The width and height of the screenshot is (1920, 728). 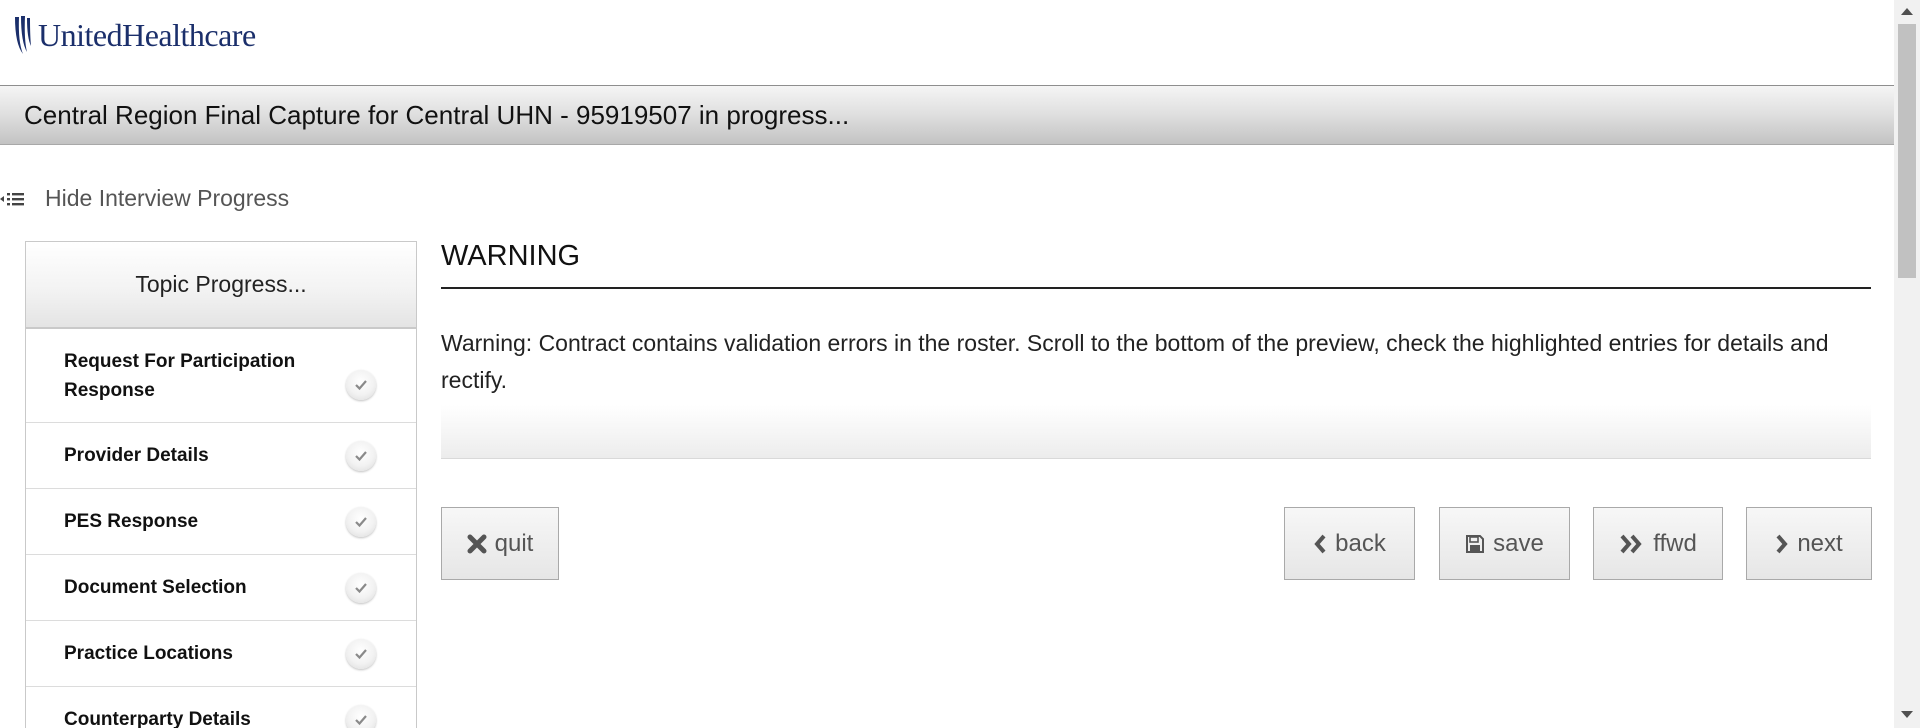 What do you see at coordinates (947, 42) in the screenshot?
I see `logo-bar: UnitedHealthcare` at bounding box center [947, 42].